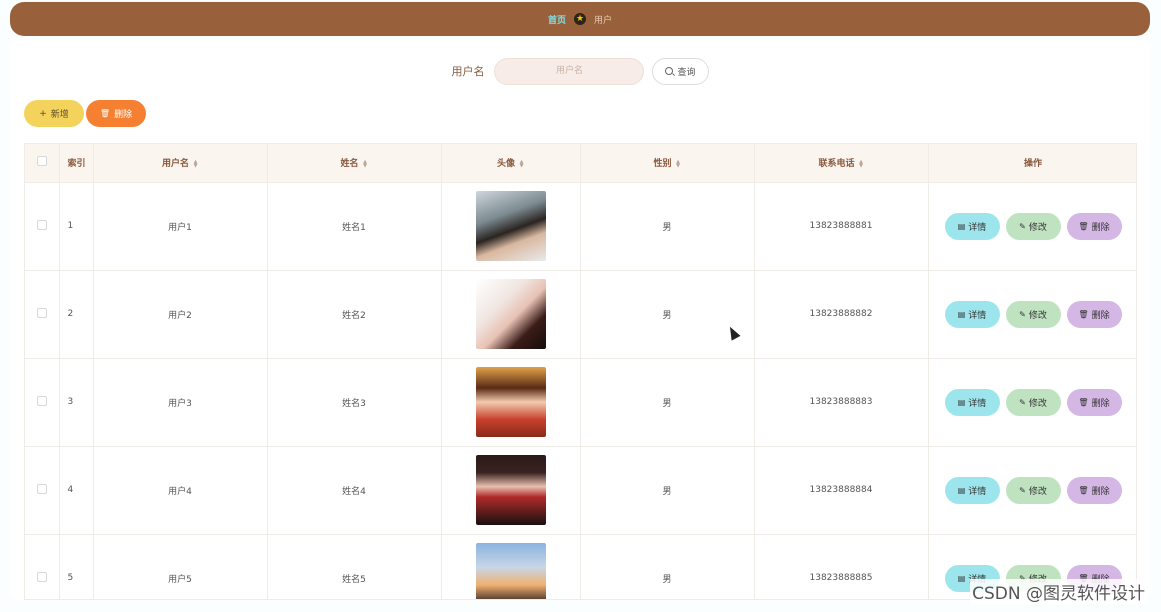  What do you see at coordinates (841, 226) in the screenshot?
I see `row-phone: 13823888881` at bounding box center [841, 226].